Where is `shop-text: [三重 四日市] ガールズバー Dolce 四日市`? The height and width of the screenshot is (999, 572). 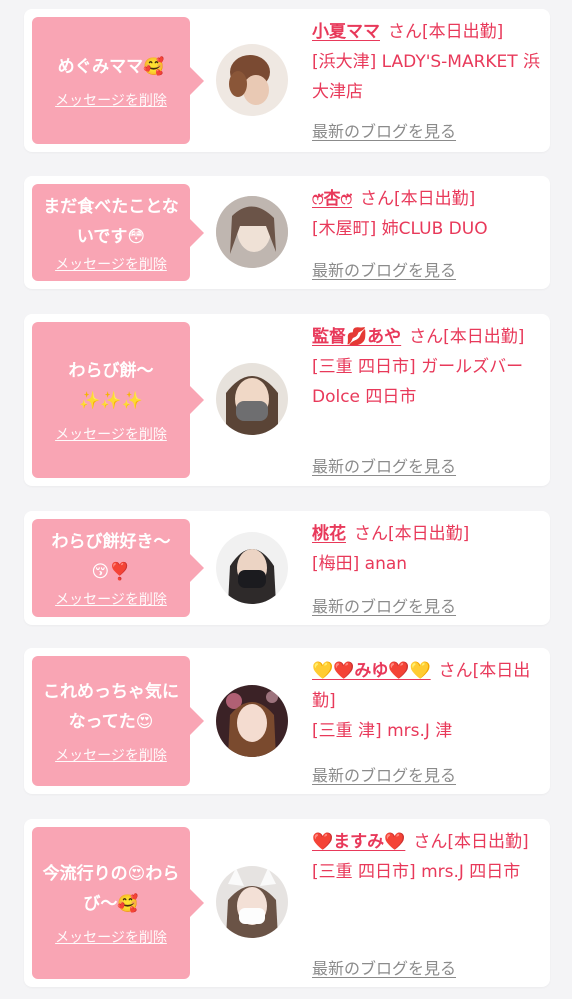 shop-text: [三重 四日市] ガールズバー Dolce 四日市 is located at coordinates (418, 382).